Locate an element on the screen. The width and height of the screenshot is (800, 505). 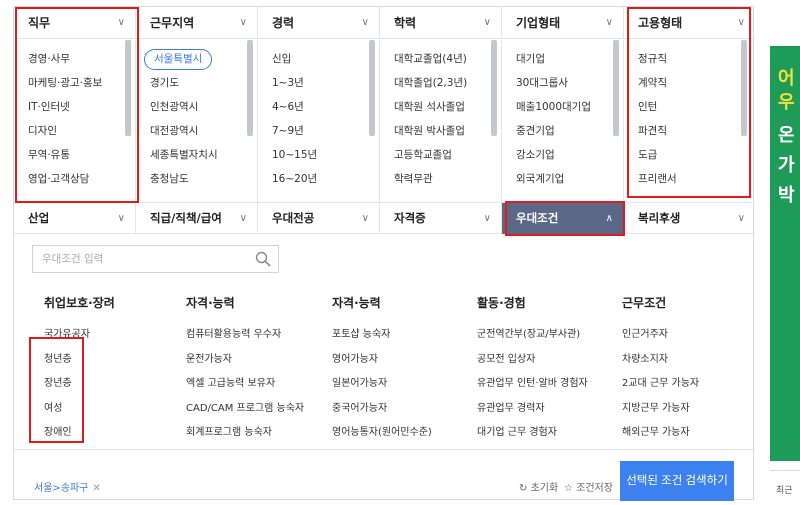
tab-label: 경력 is located at coordinates (283, 23).